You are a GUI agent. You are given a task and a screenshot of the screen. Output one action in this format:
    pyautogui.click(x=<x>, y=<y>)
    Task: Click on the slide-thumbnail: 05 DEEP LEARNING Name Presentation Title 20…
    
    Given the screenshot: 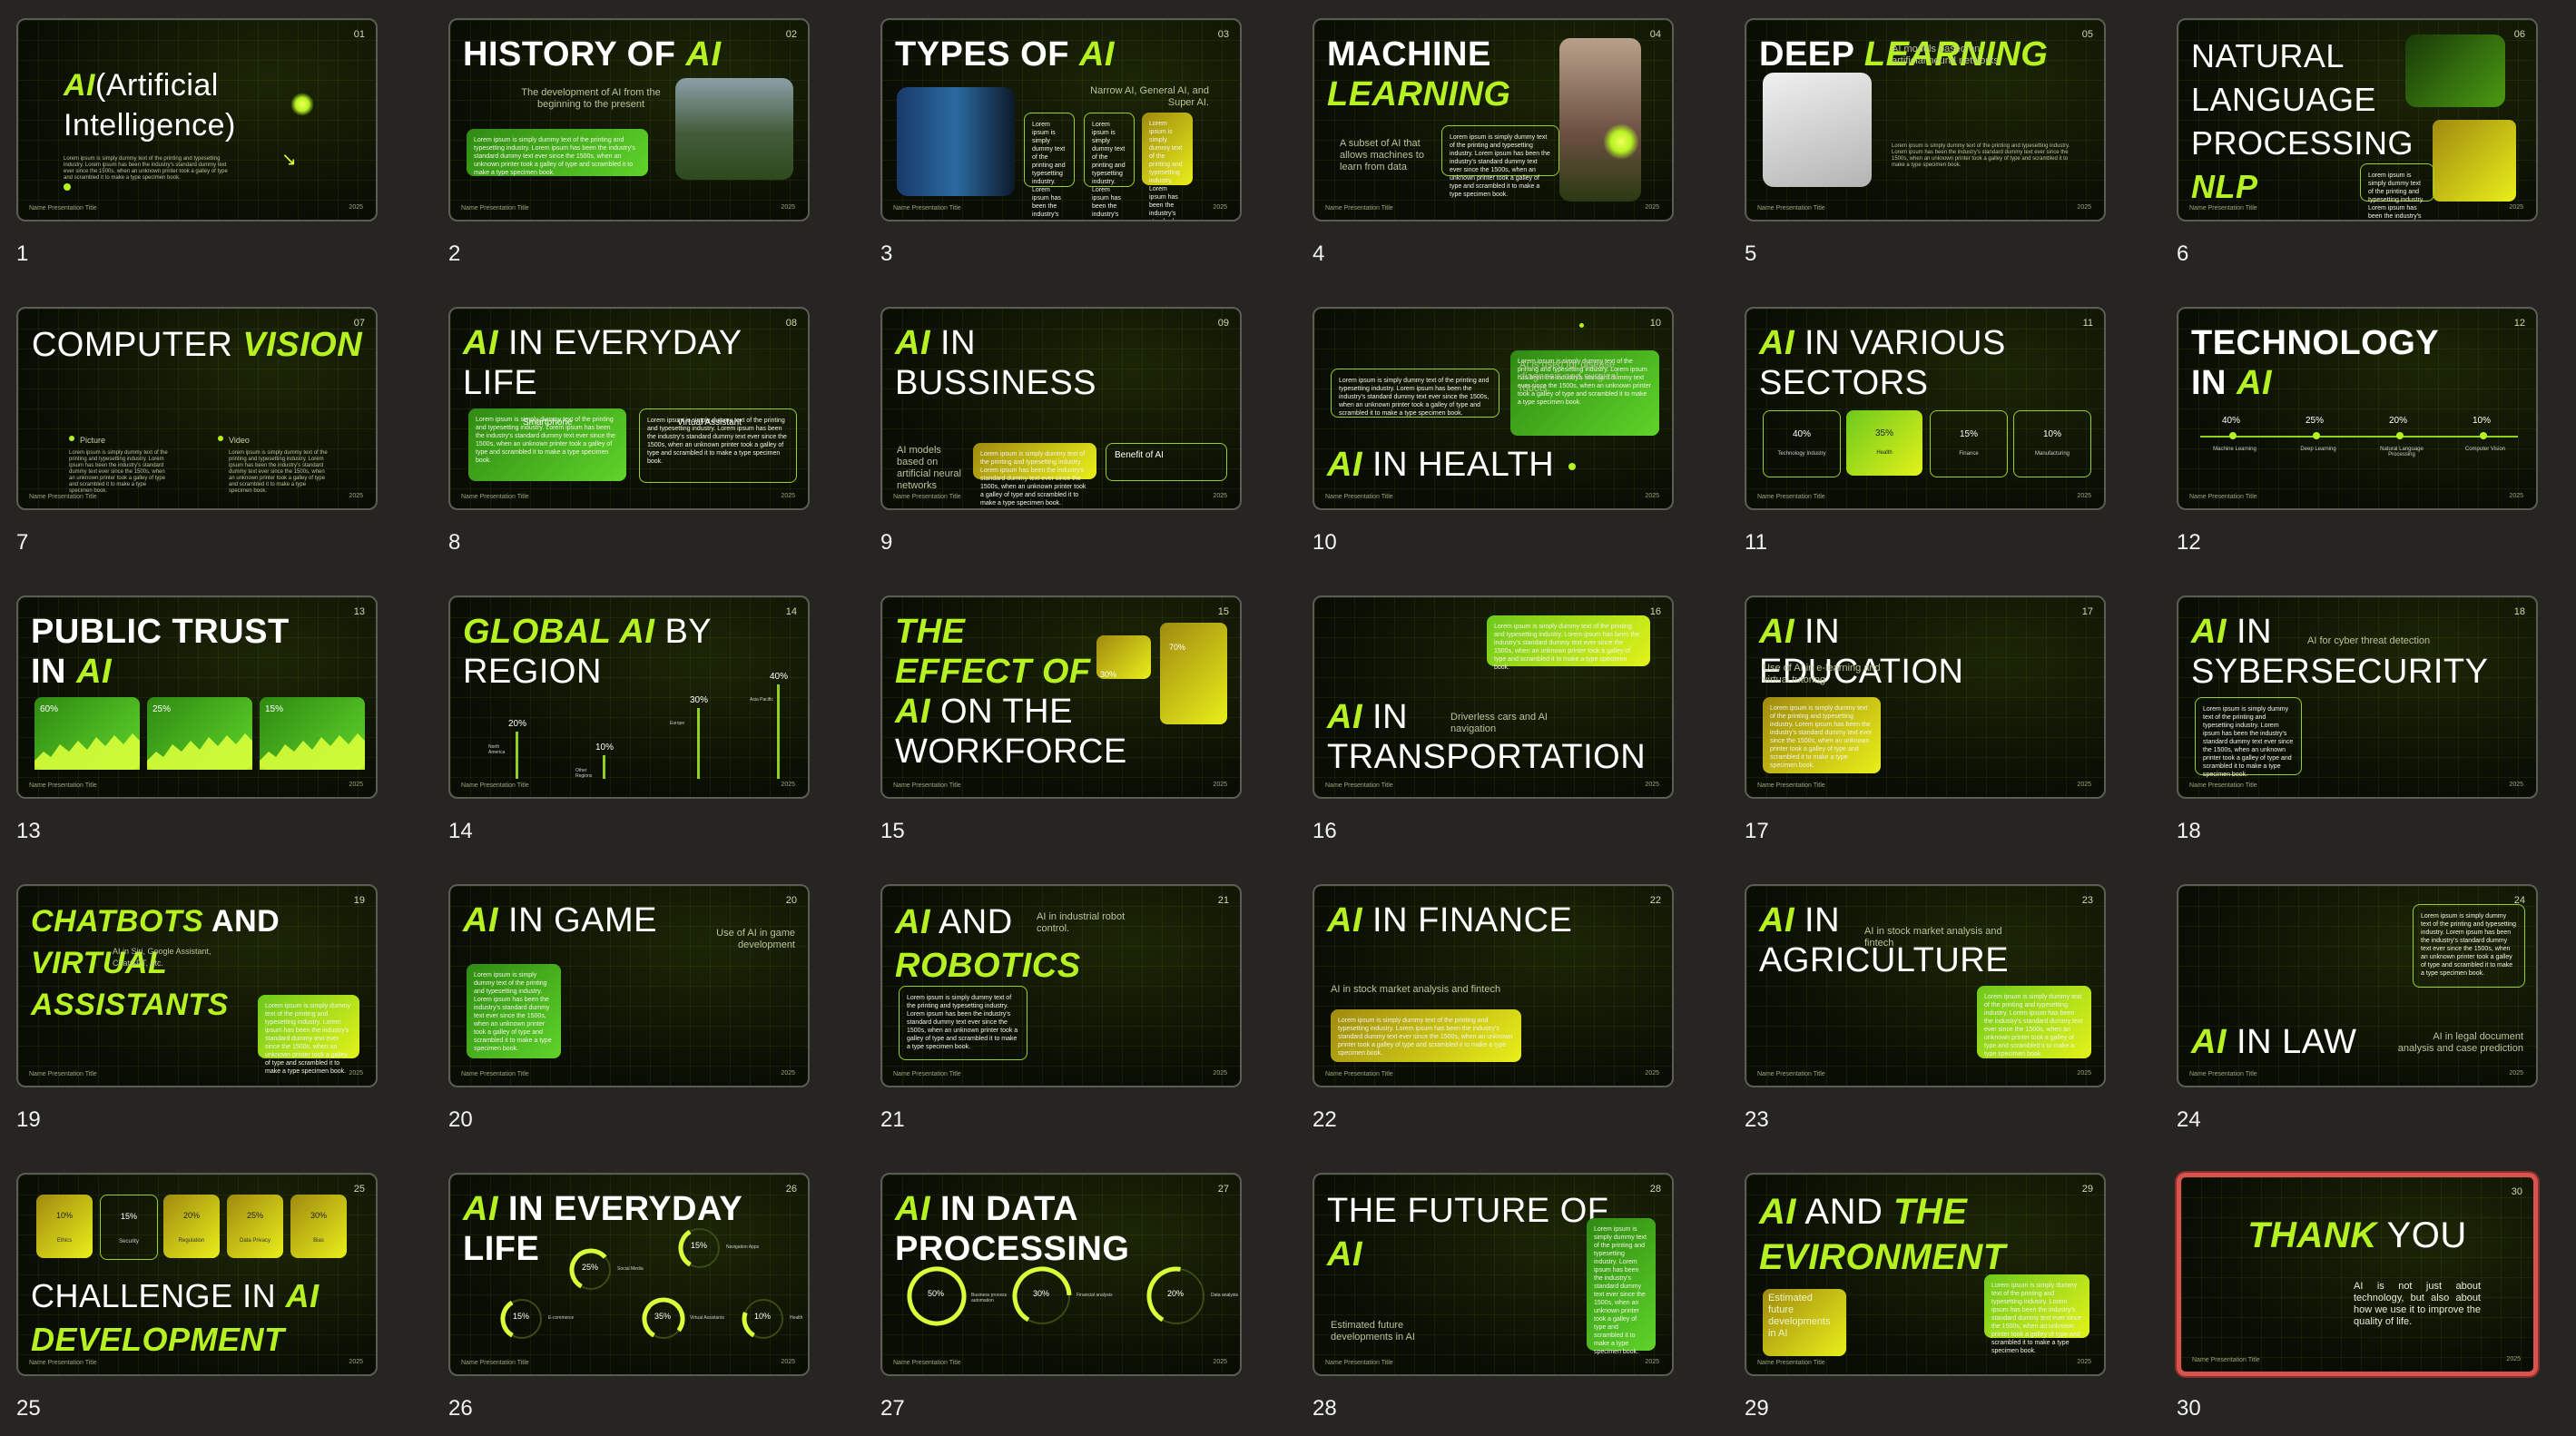 What is the action you would take?
    pyautogui.click(x=1925, y=120)
    